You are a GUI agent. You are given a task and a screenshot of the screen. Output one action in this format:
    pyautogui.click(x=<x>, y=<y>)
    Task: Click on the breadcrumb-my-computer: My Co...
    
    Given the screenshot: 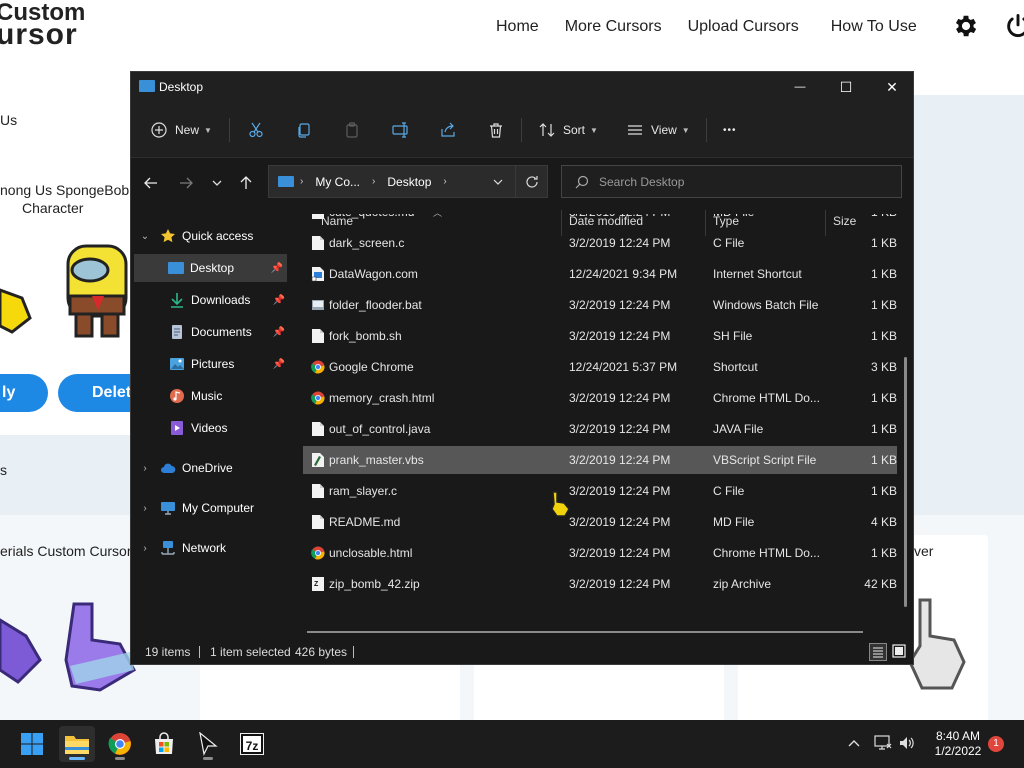 What is the action you would take?
    pyautogui.click(x=337, y=182)
    